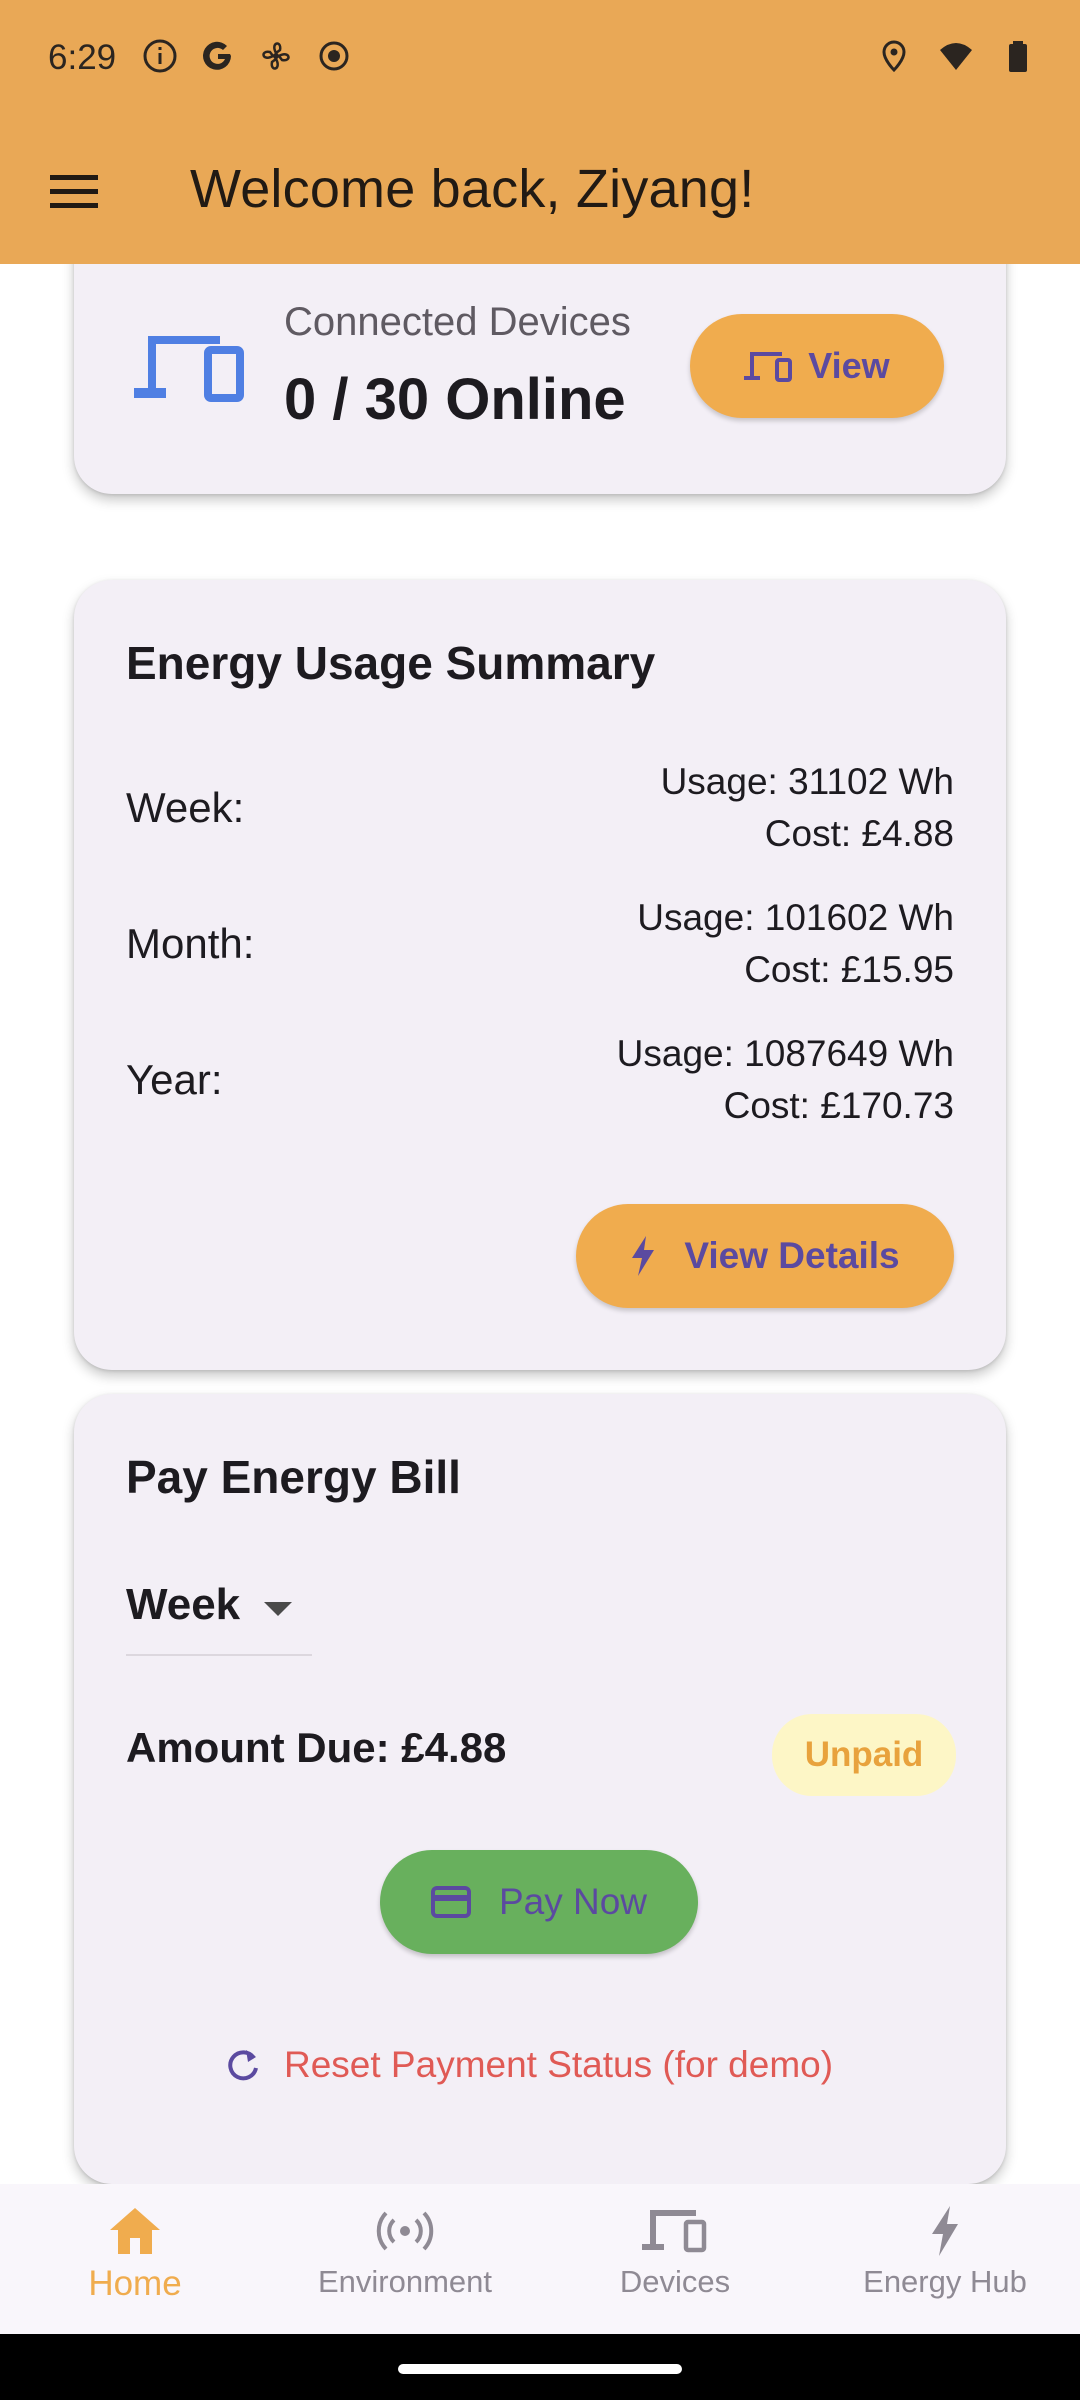 Image resolution: width=1080 pixels, height=2400 pixels. What do you see at coordinates (293, 1477) in the screenshot?
I see `pay-bill-title: Pay Energy Bill` at bounding box center [293, 1477].